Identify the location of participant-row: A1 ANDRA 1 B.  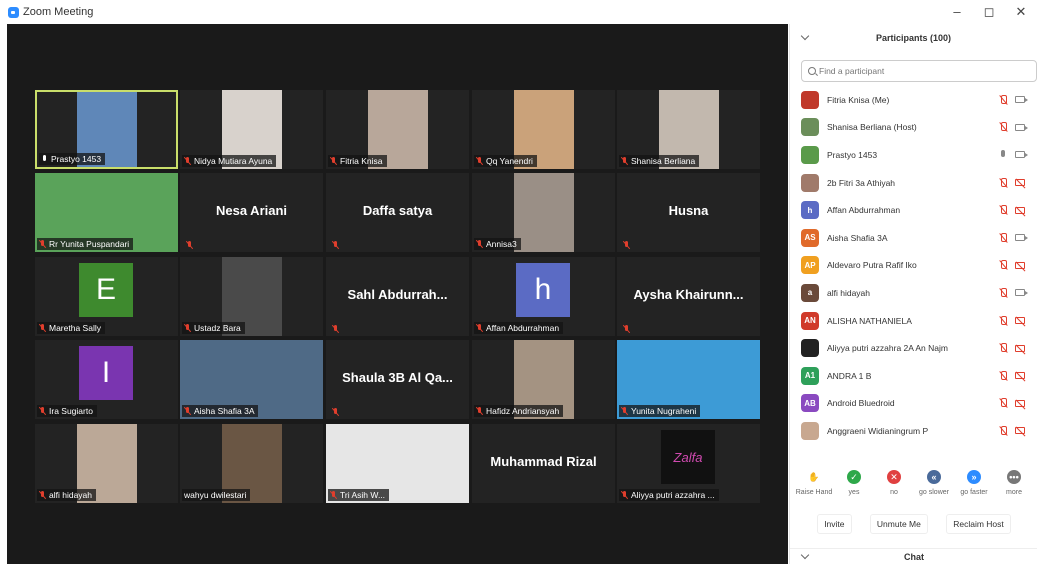
(913, 376).